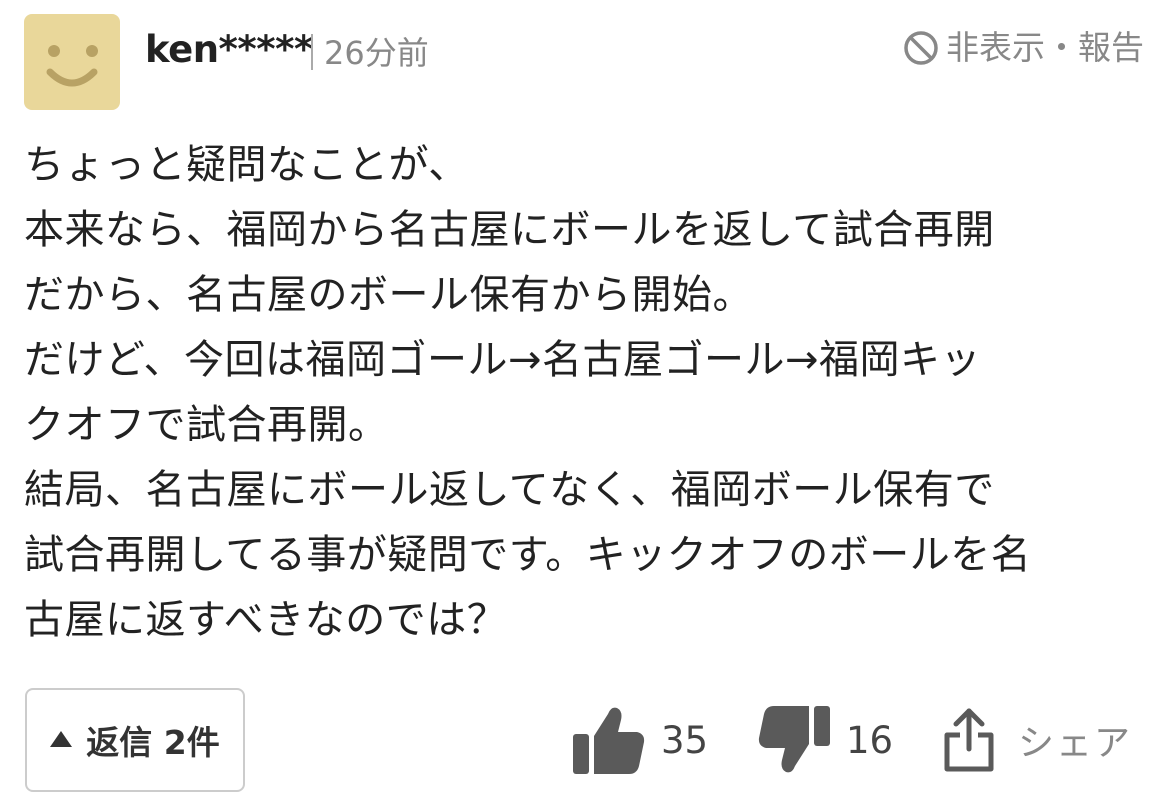  What do you see at coordinates (153, 742) in the screenshot?
I see `replies-label: 返信 2件` at bounding box center [153, 742].